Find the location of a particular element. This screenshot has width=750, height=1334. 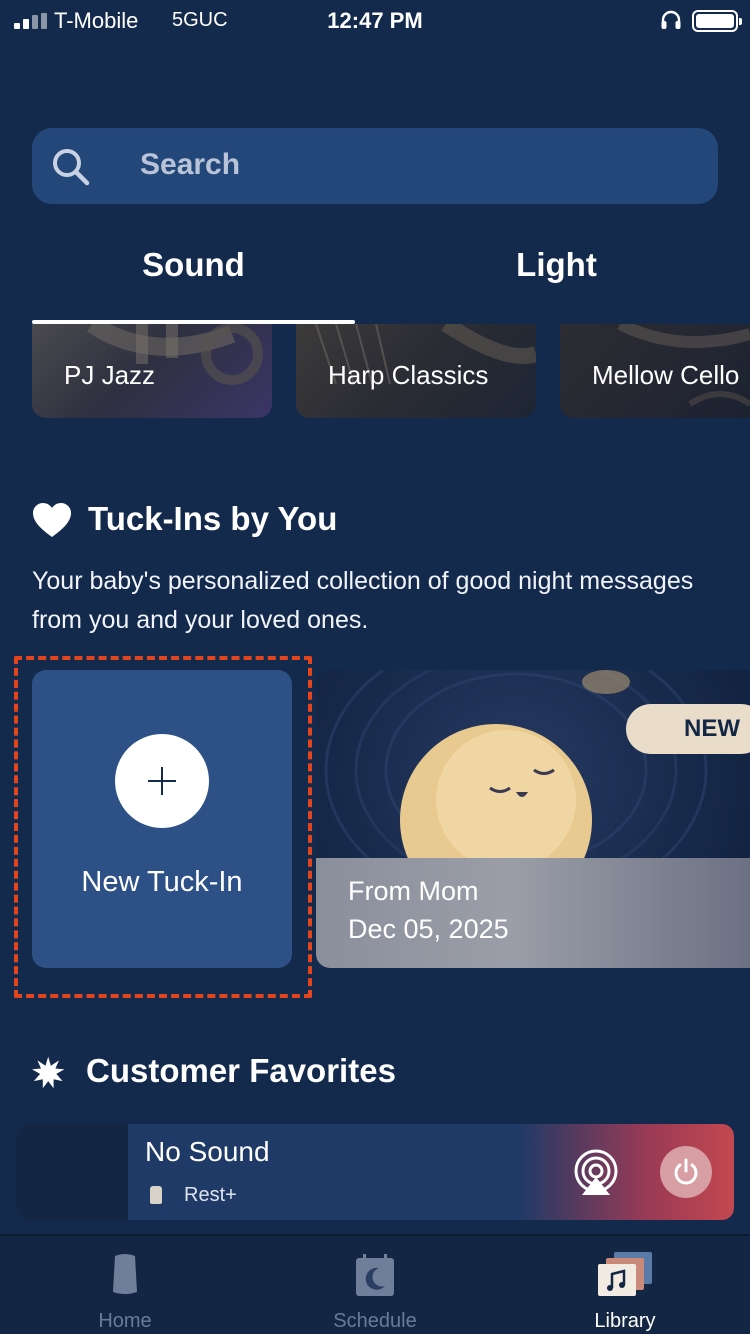

now-playing-device: Rest+ is located at coordinates (210, 1195).